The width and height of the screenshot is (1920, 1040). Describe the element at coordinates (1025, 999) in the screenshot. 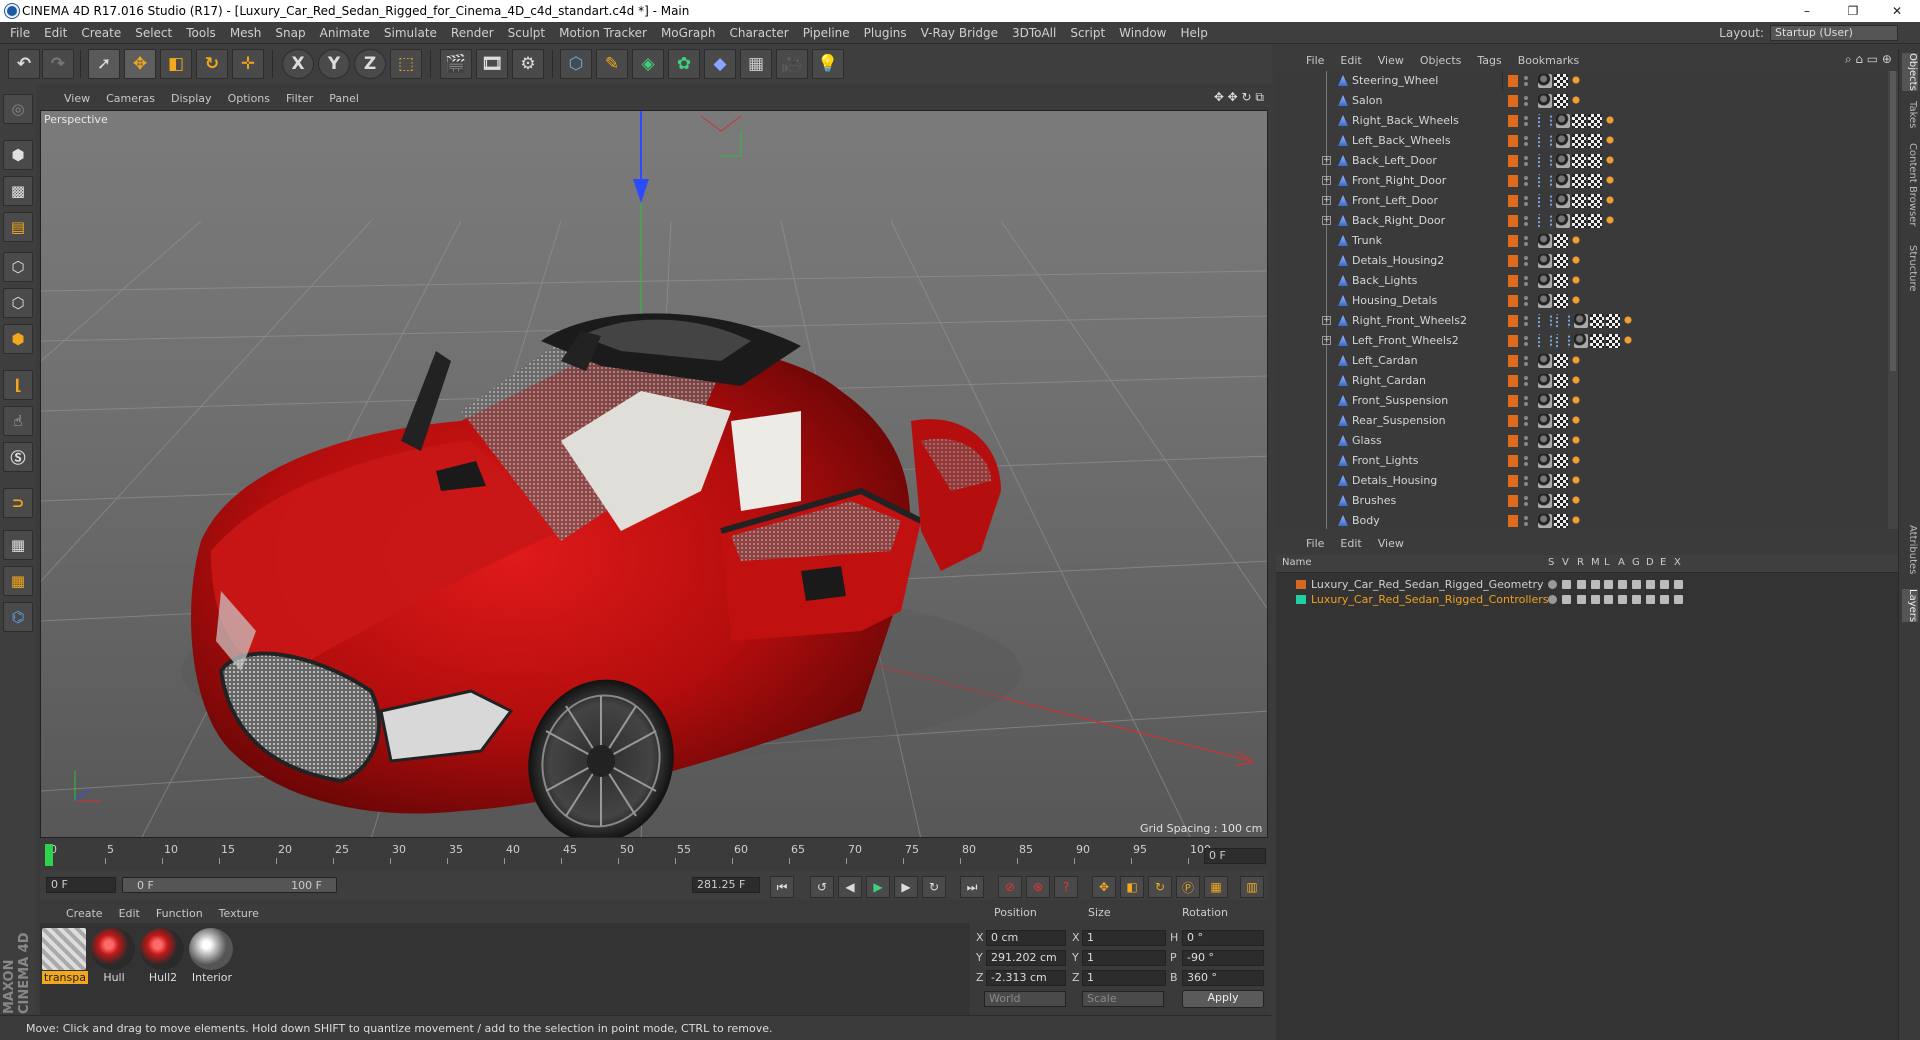

I see `coordinate-mode-dropdown: World` at that location.